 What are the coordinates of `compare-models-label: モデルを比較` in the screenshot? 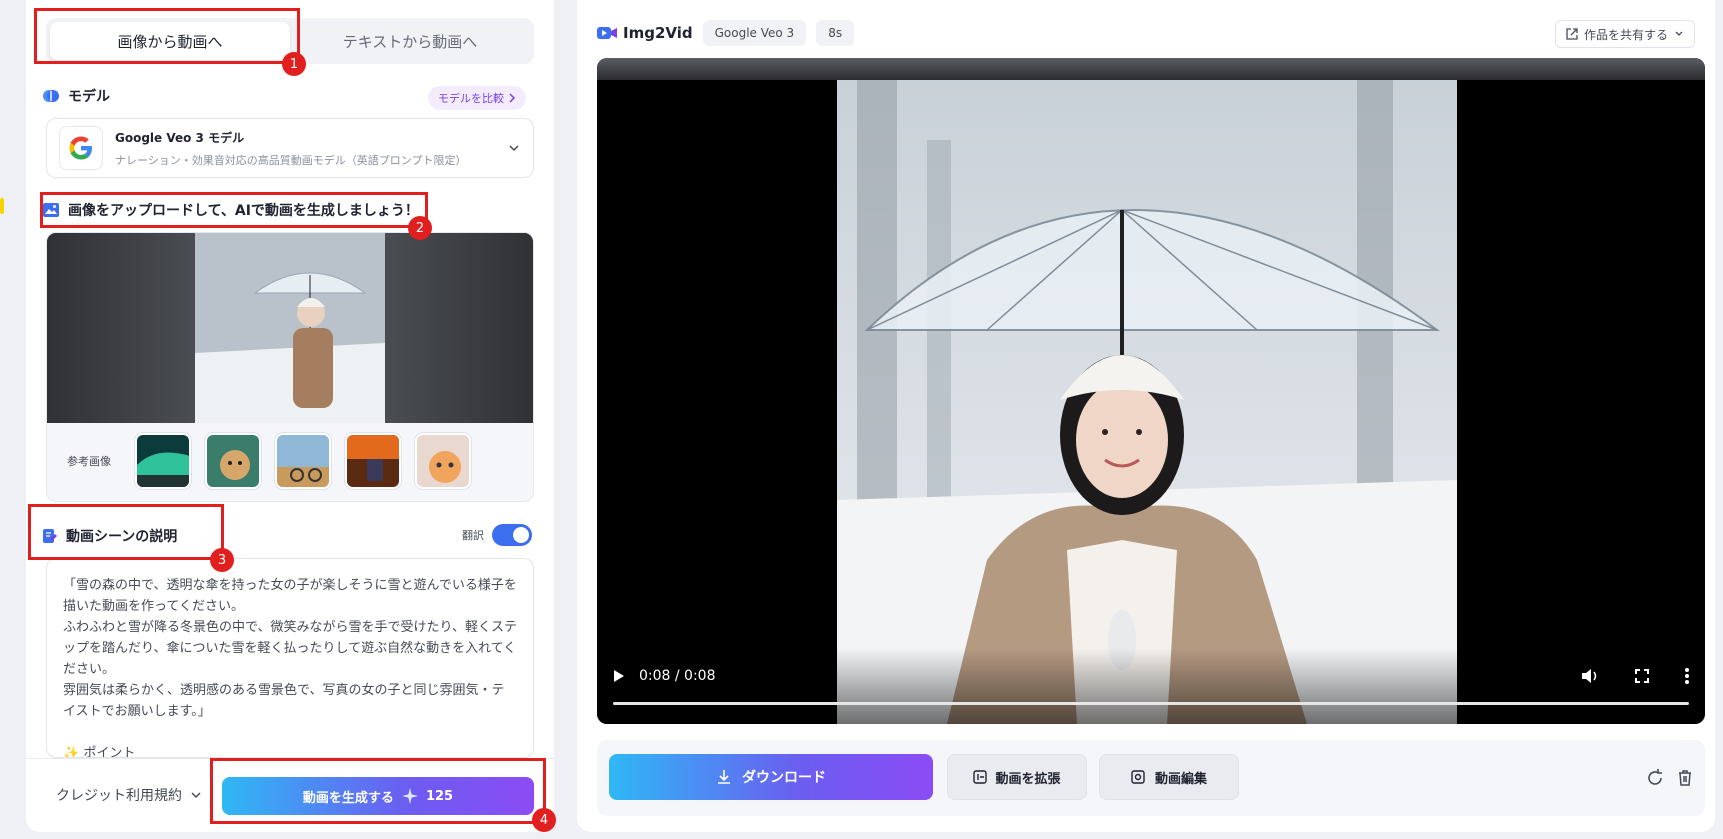 It's located at (471, 98).